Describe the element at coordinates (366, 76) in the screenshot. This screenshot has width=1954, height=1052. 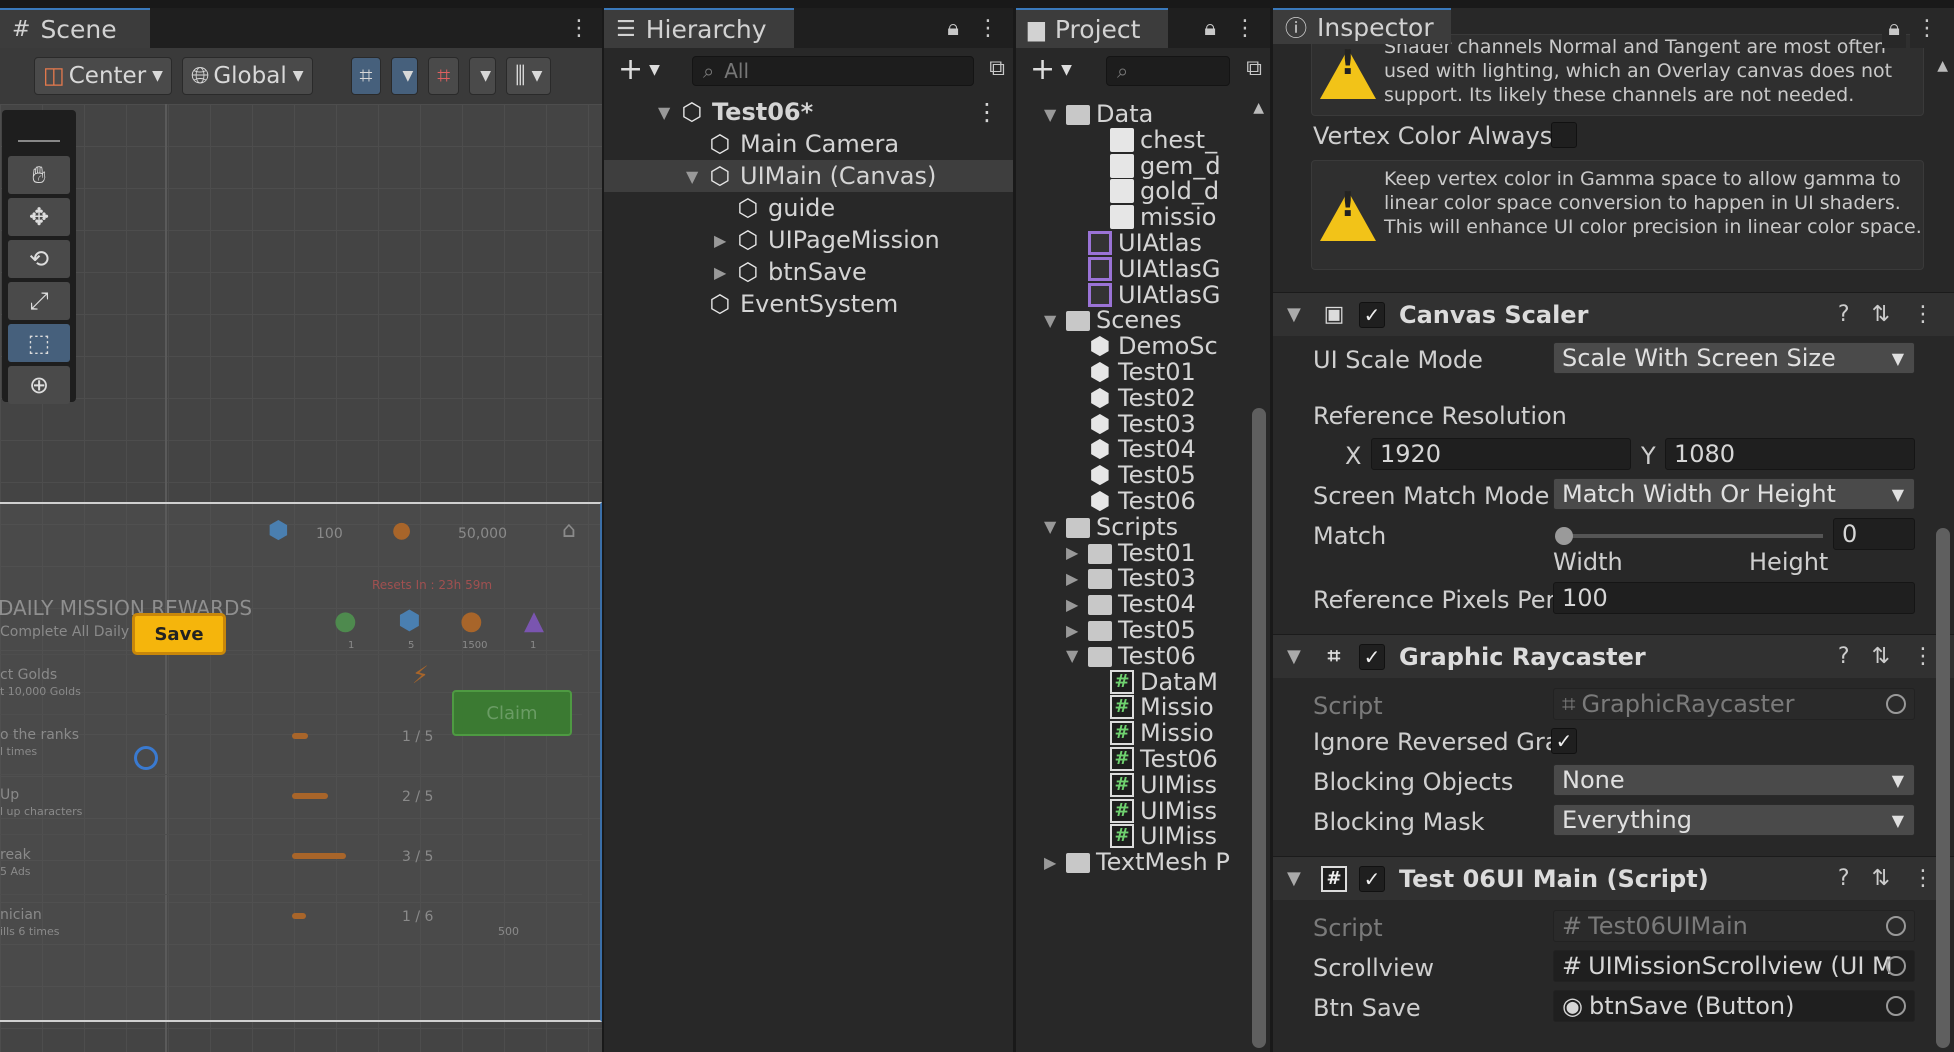
I see `grid-snap-button: ⌗` at that location.